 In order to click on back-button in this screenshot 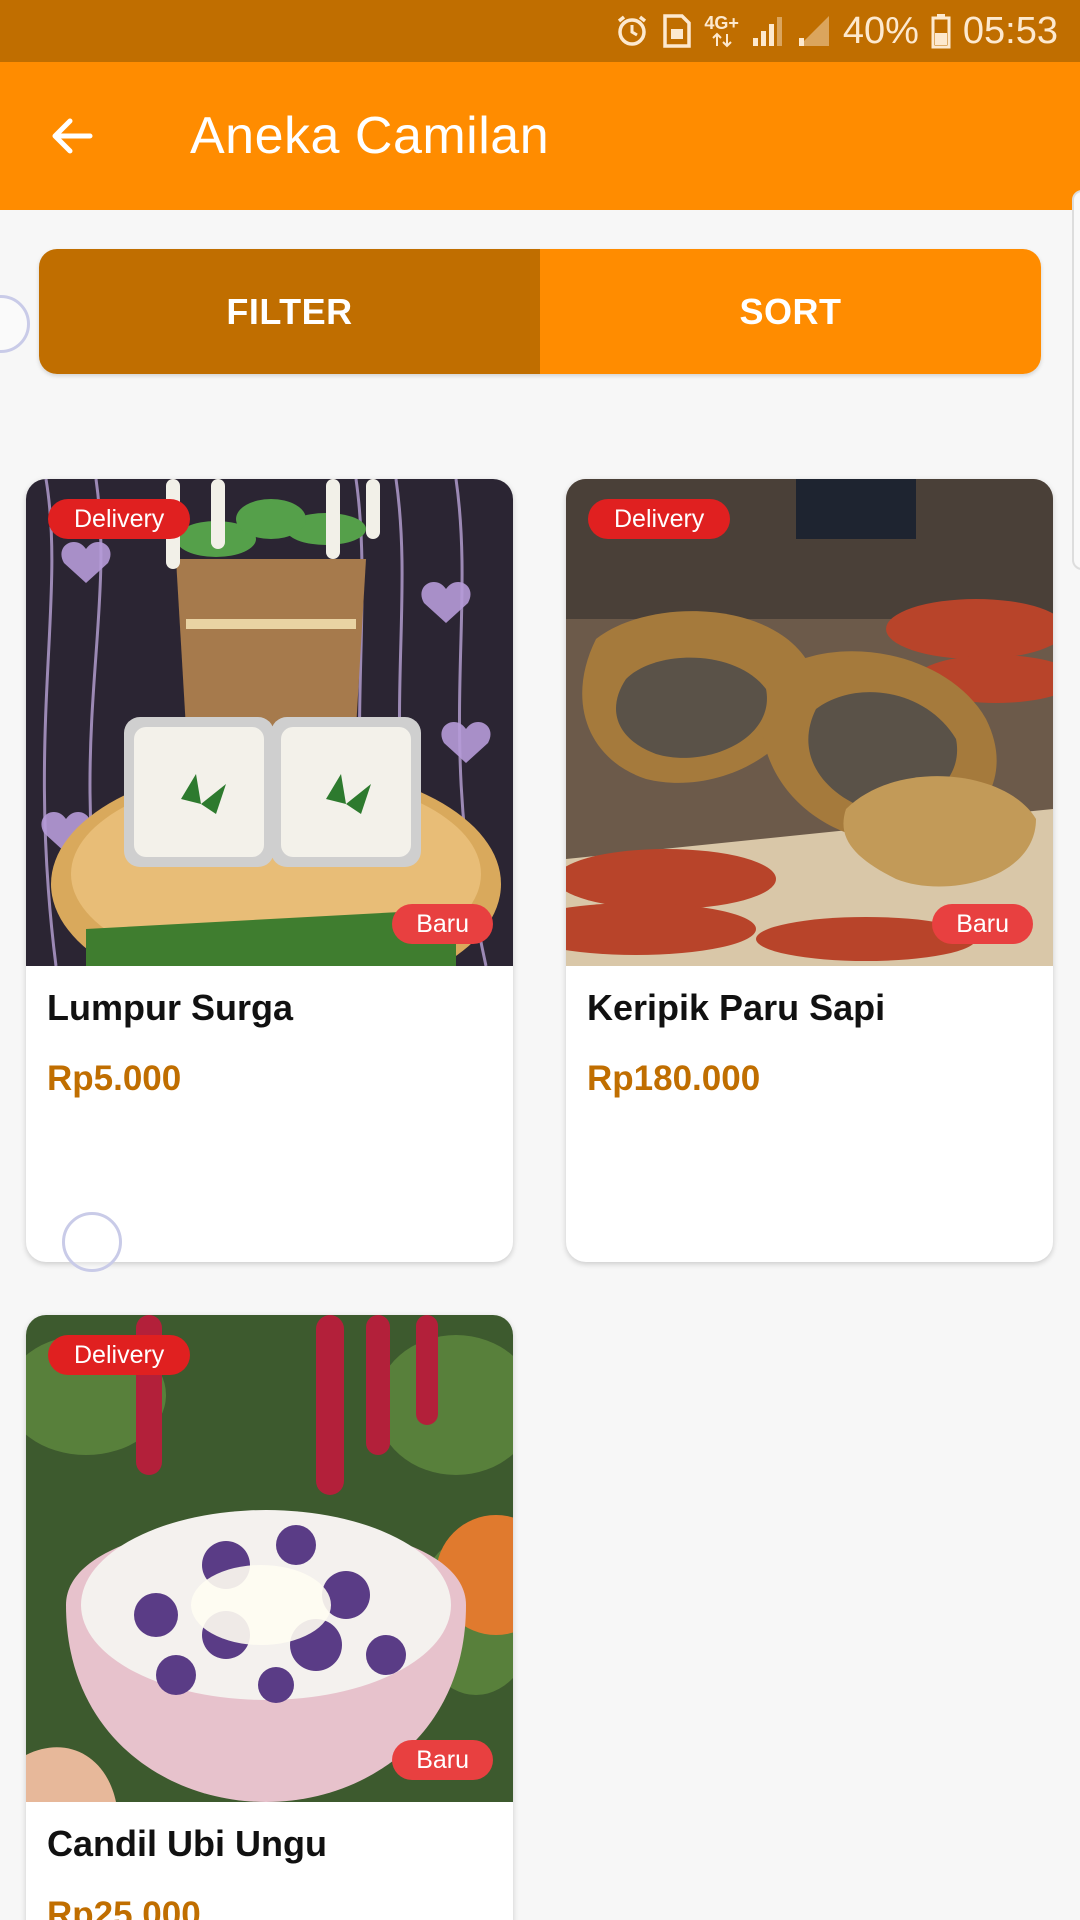, I will do `click(72, 136)`.